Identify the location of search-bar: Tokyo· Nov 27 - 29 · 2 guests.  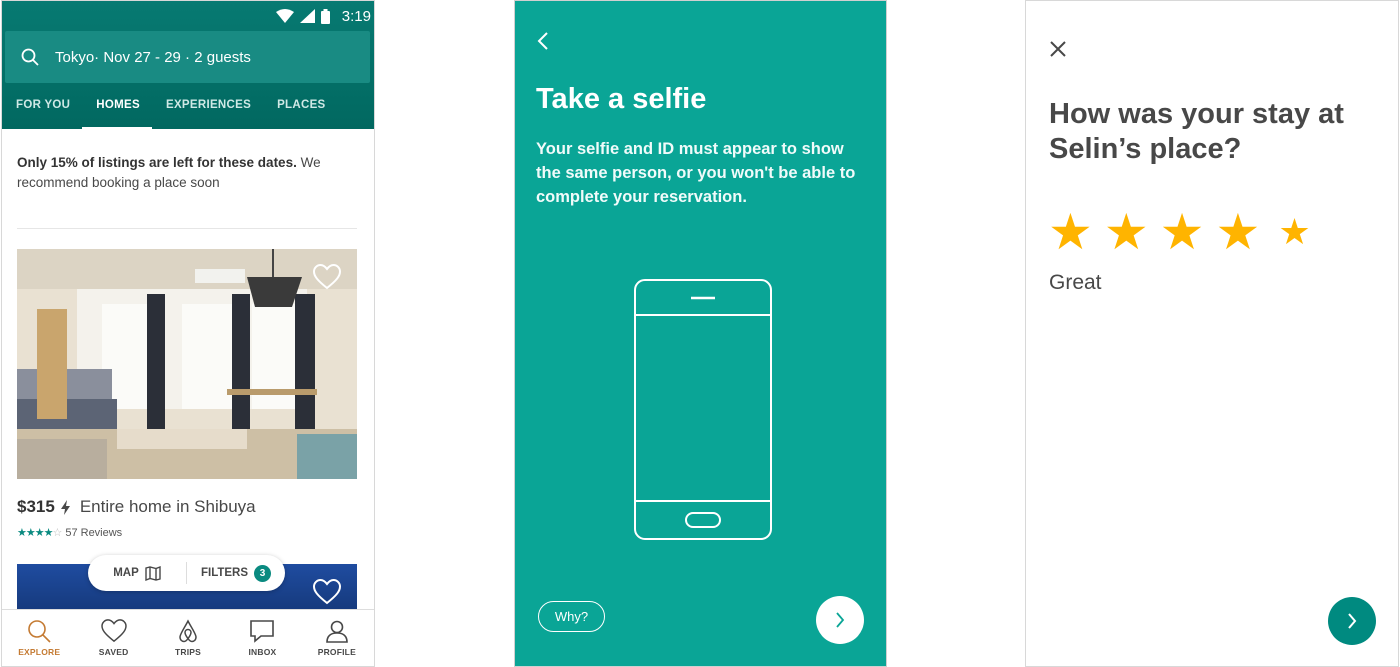
(187, 57).